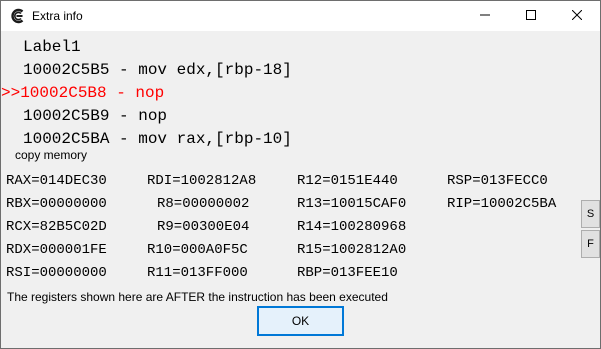 The height and width of the screenshot is (349, 601). Describe the element at coordinates (590, 214) in the screenshot. I see `s-button: S` at that location.